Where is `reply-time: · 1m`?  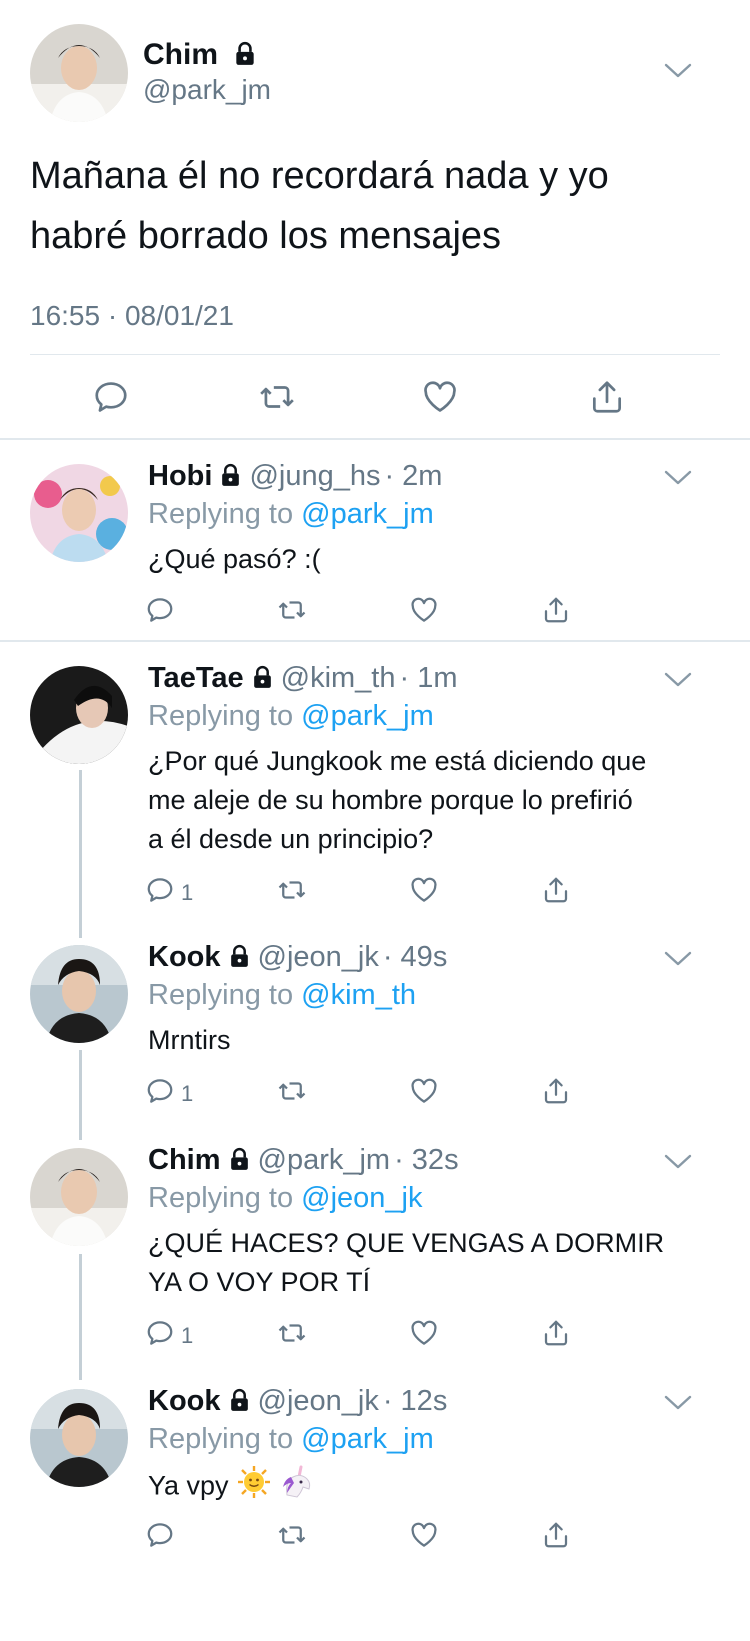 reply-time: · 1m is located at coordinates (429, 678).